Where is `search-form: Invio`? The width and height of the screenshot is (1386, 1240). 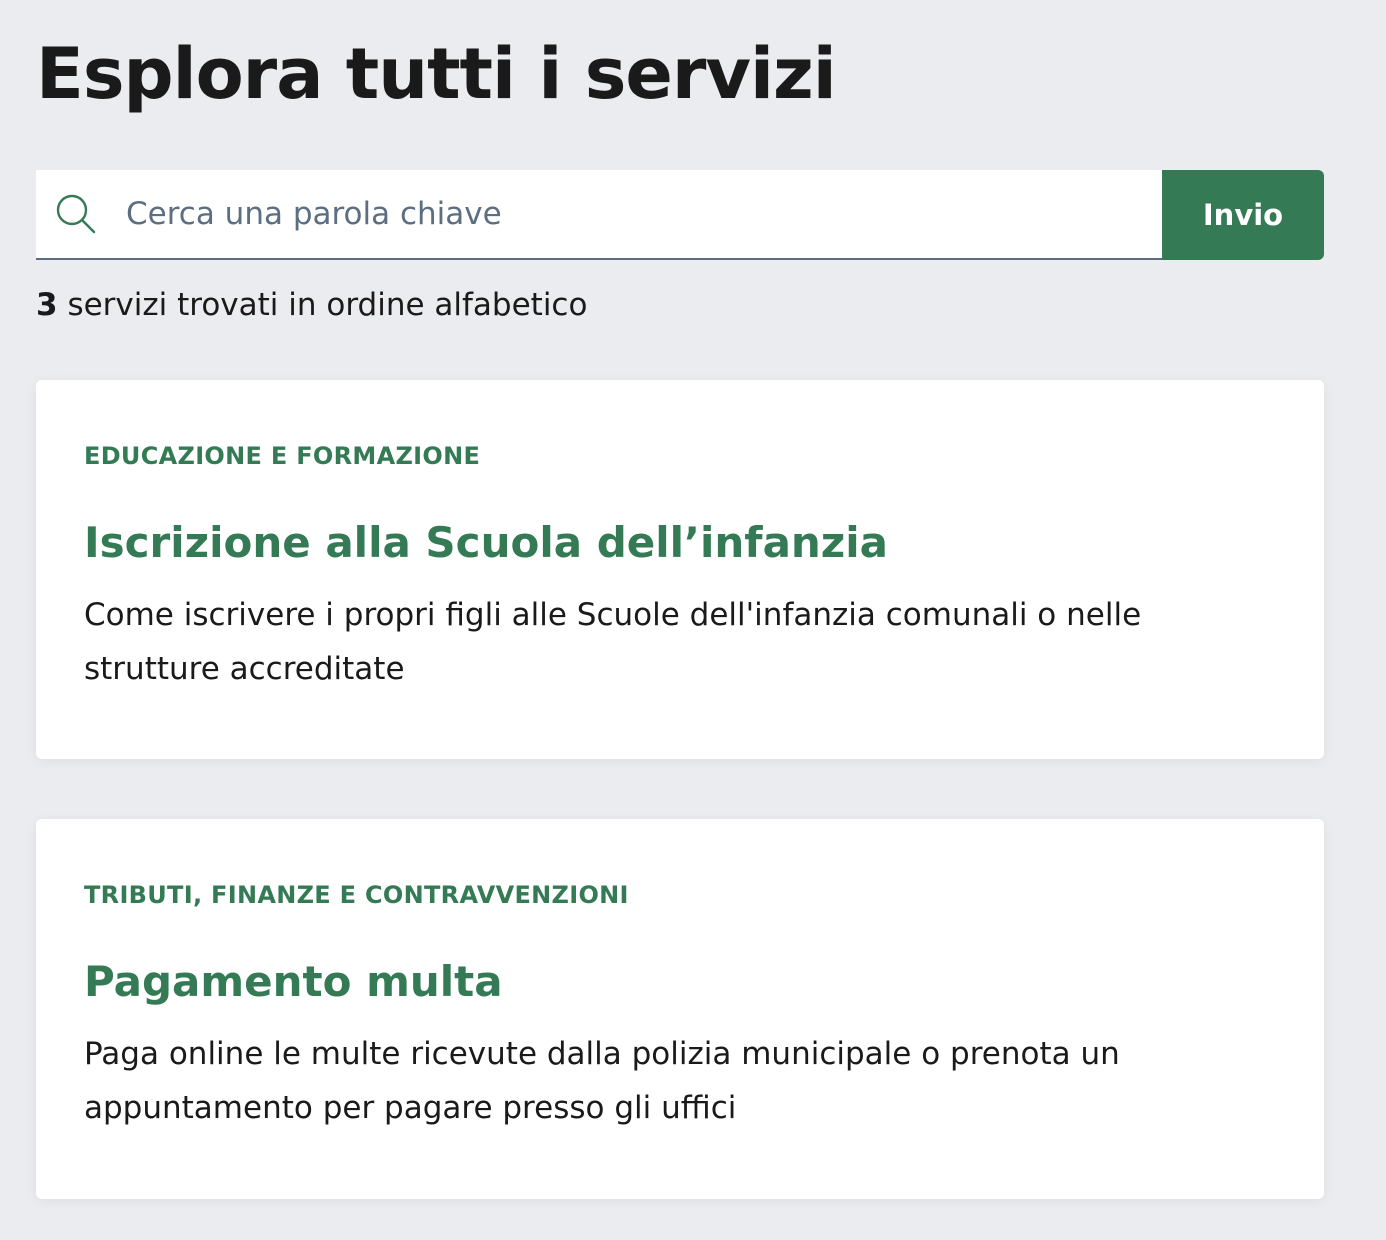
search-form: Invio is located at coordinates (680, 215).